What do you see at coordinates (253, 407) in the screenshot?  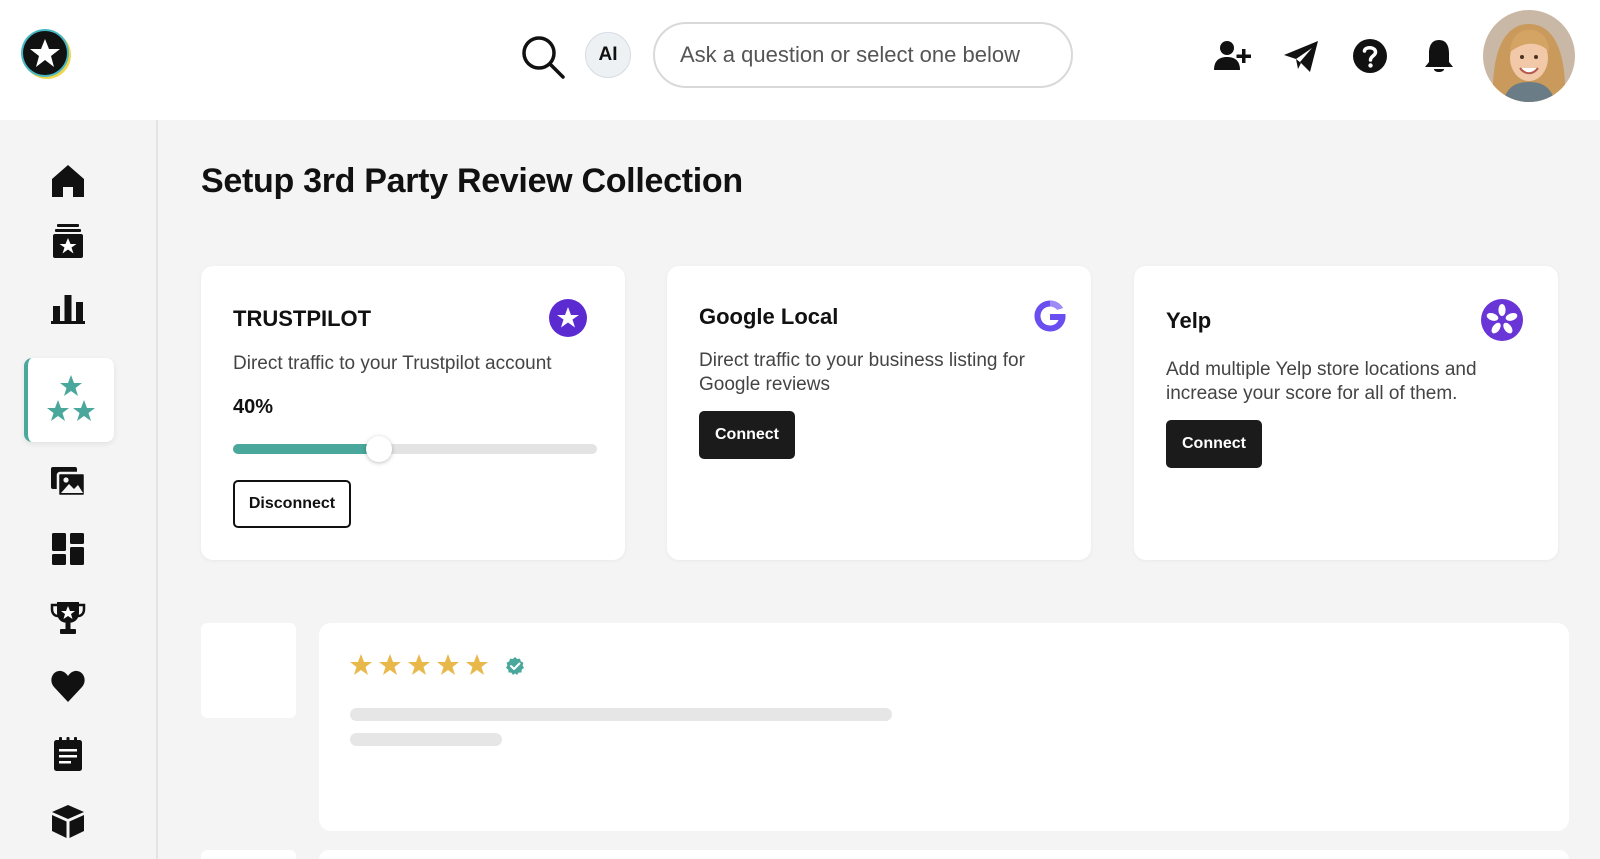 I see `progress-percentage: 40%` at bounding box center [253, 407].